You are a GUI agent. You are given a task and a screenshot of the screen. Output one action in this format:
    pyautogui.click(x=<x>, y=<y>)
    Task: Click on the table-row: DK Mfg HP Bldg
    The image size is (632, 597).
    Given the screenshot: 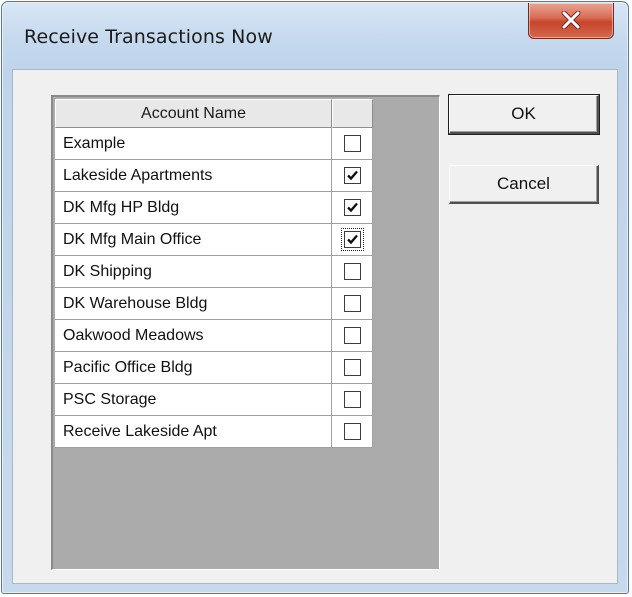 What is the action you would take?
    pyautogui.click(x=214, y=208)
    